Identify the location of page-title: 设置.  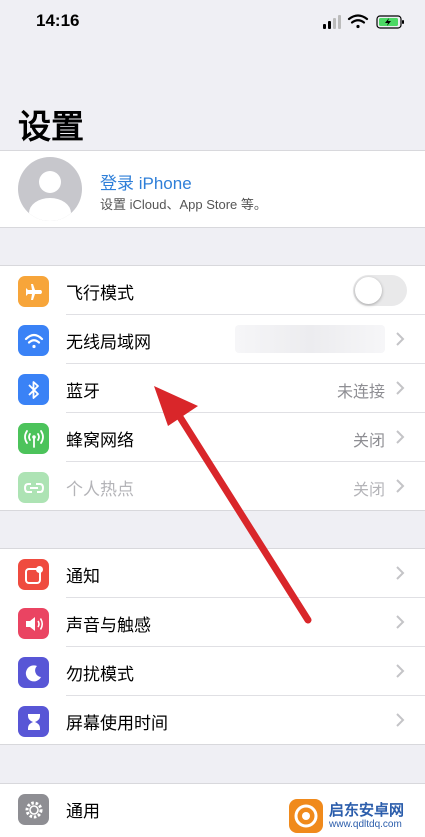
(51, 126).